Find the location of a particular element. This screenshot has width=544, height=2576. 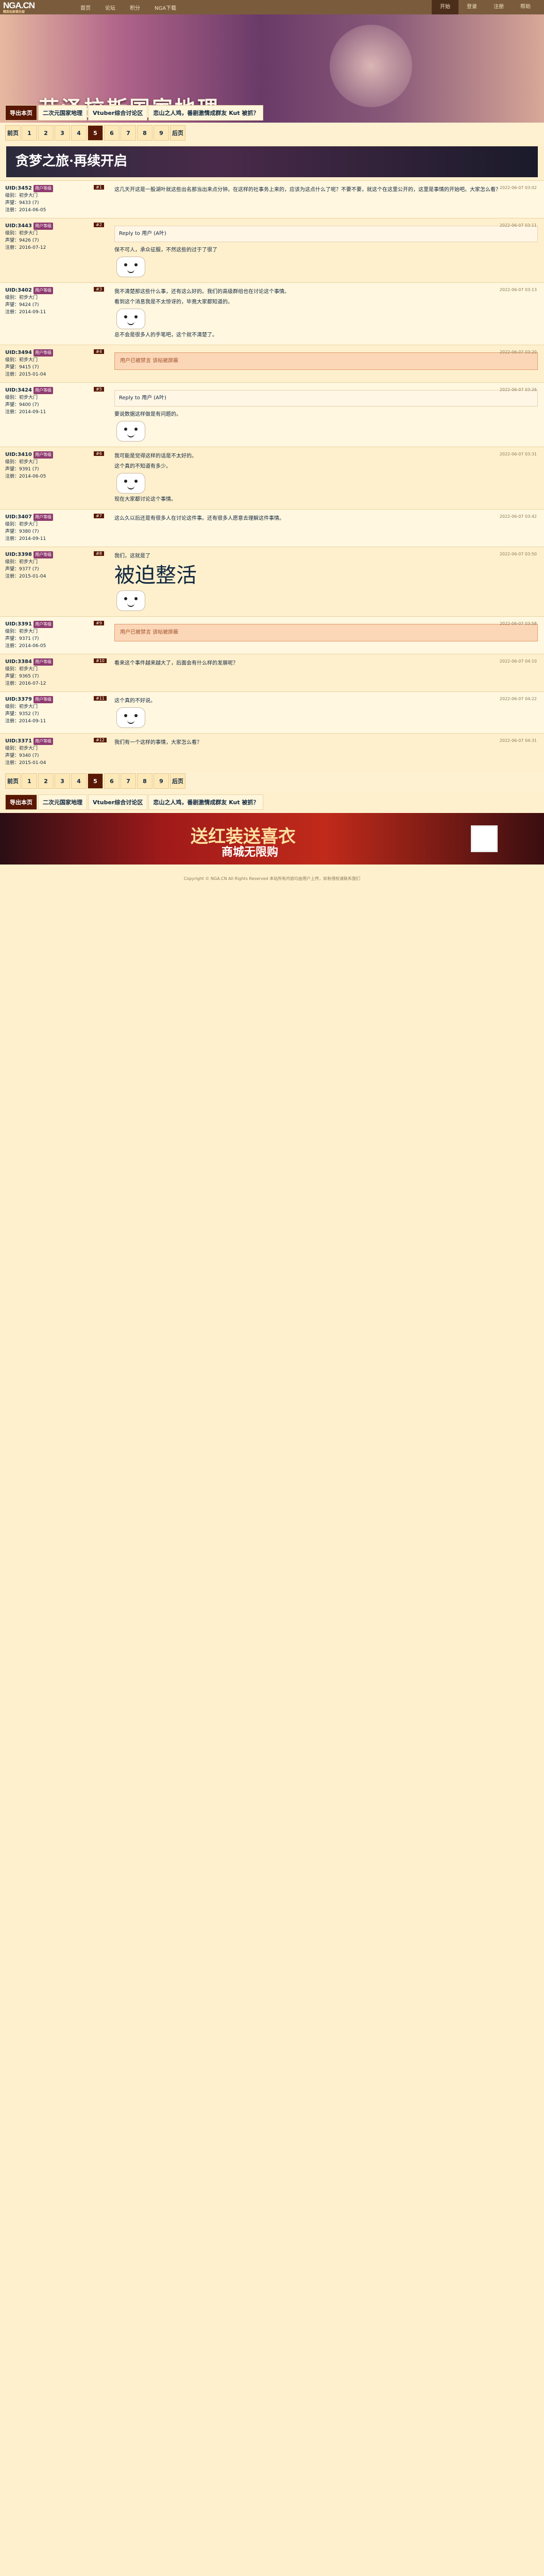

floor-number: #6 is located at coordinates (99, 453).